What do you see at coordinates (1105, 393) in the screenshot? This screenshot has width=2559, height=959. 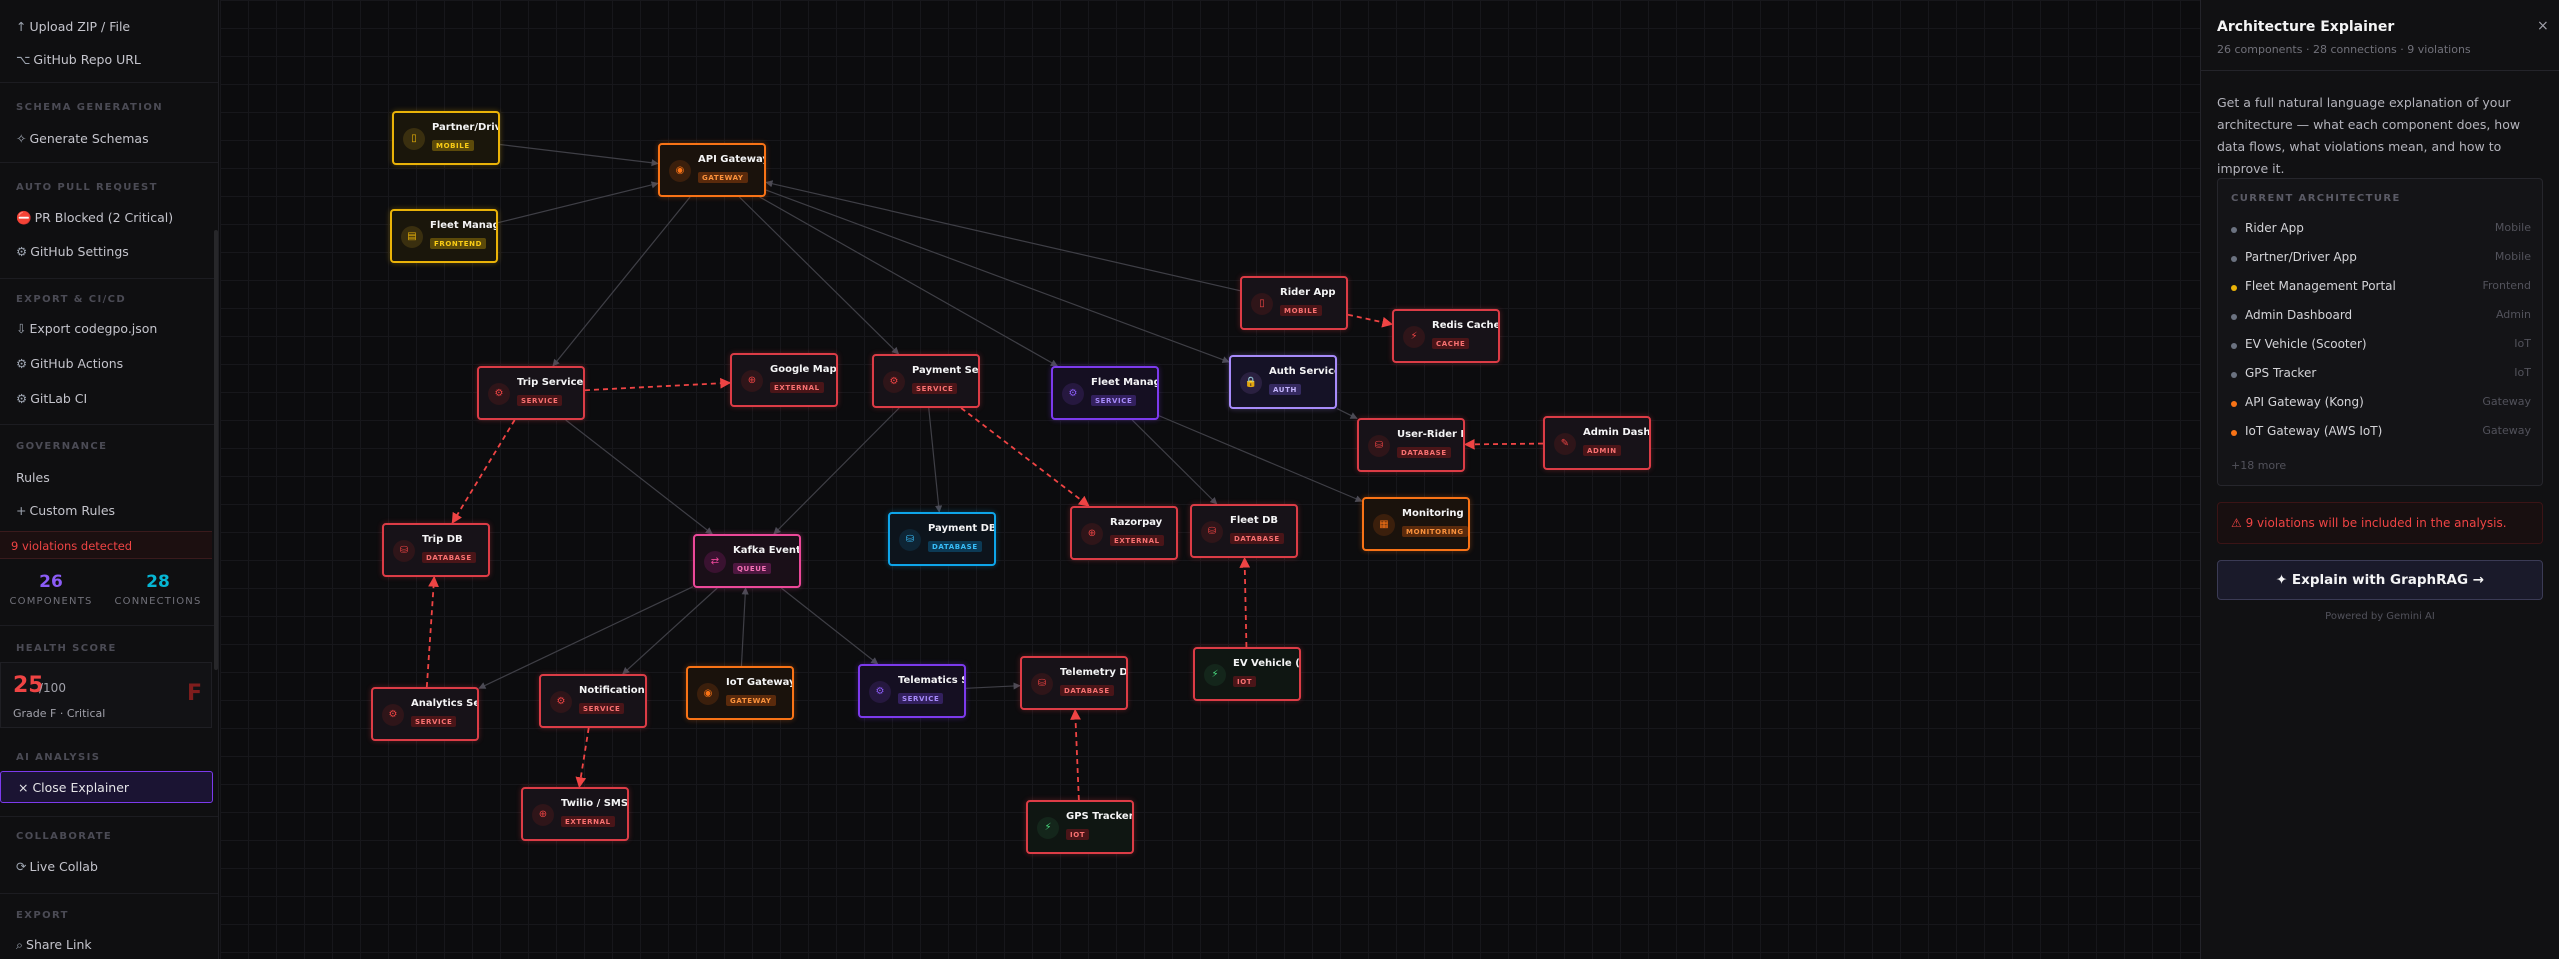 I see `node-fleetsvc: ⚙ Fleet Managem SERVICE` at bounding box center [1105, 393].